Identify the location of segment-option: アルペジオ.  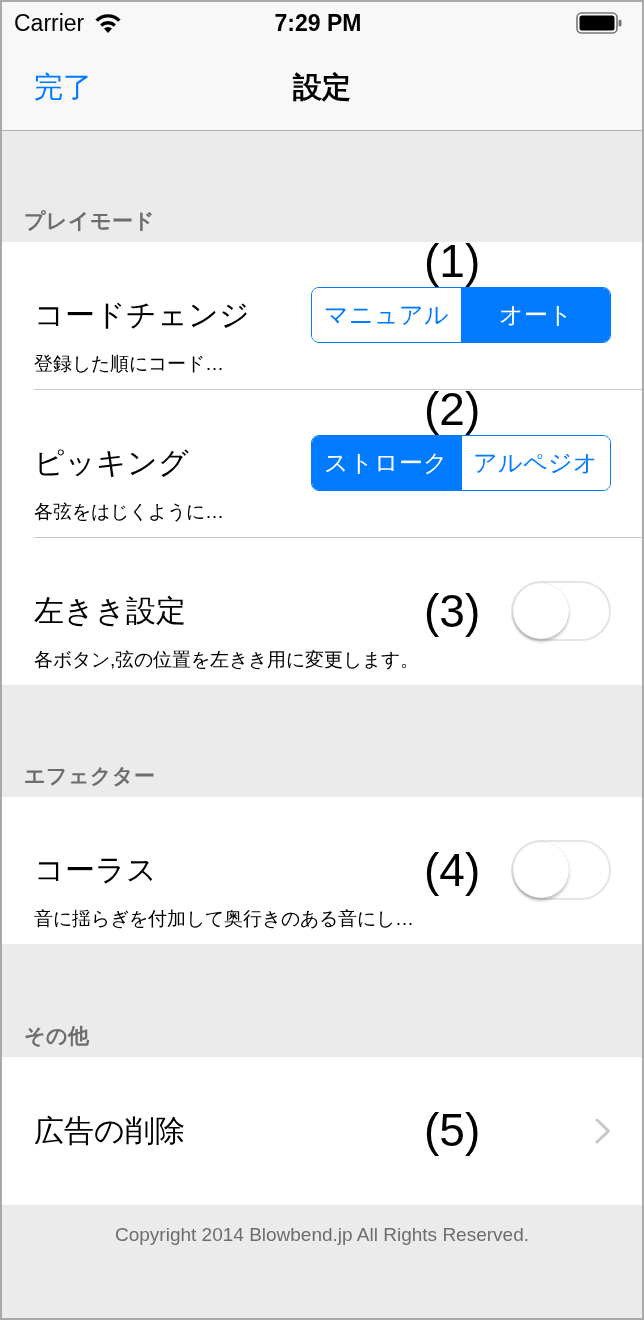
(535, 463).